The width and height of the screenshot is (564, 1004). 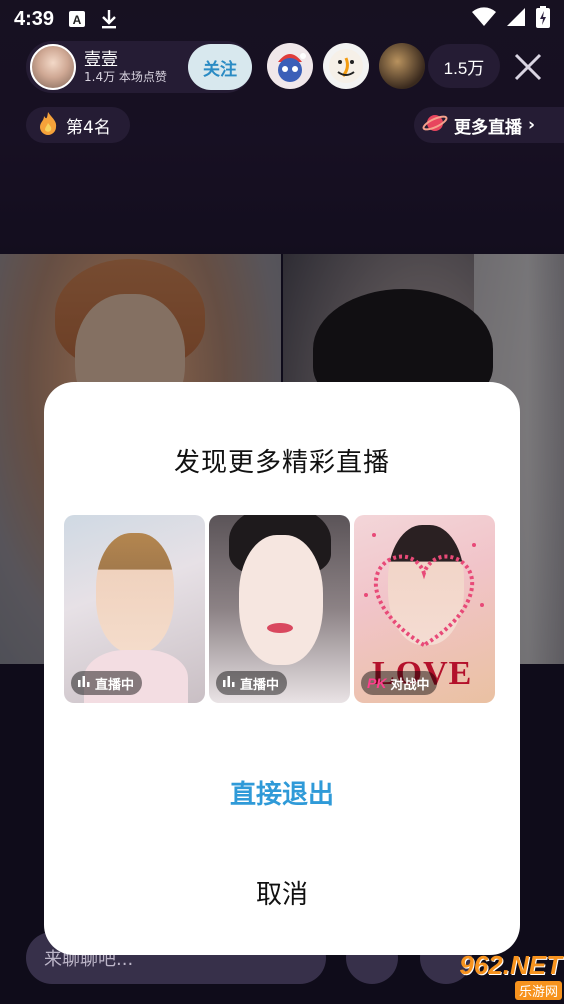 I want to click on rank-badge: 第4名, so click(x=78, y=125).